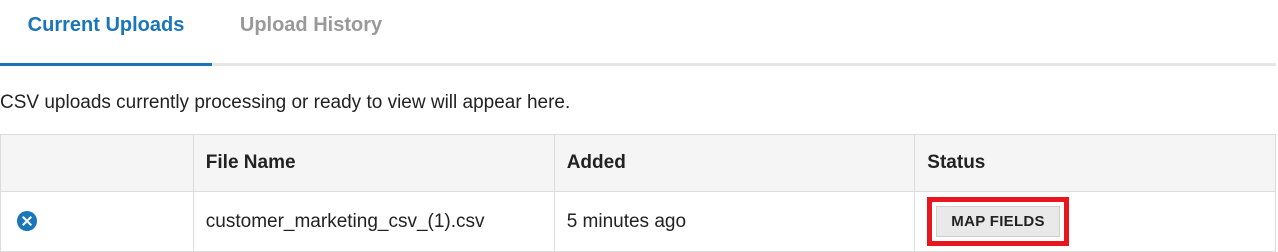  I want to click on remove-circle-icon, so click(27, 220).